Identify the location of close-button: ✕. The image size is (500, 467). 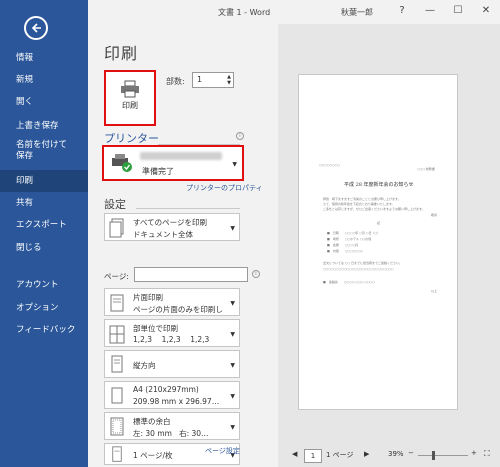
(486, 11).